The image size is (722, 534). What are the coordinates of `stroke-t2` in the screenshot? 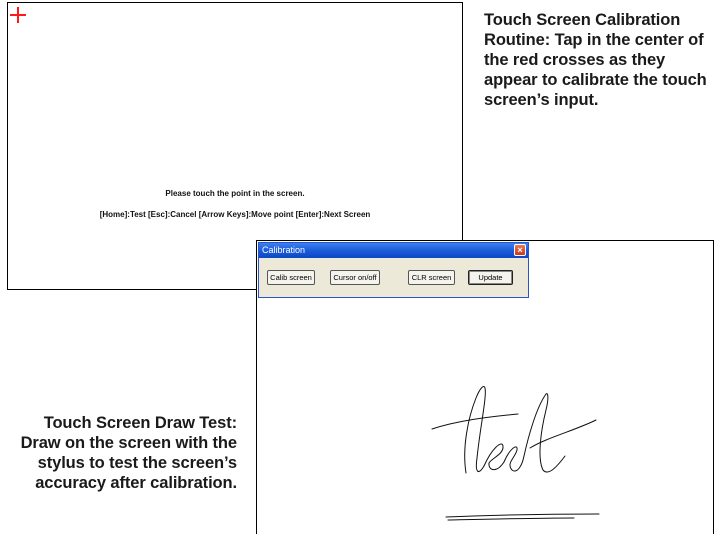 It's located at (544, 433).